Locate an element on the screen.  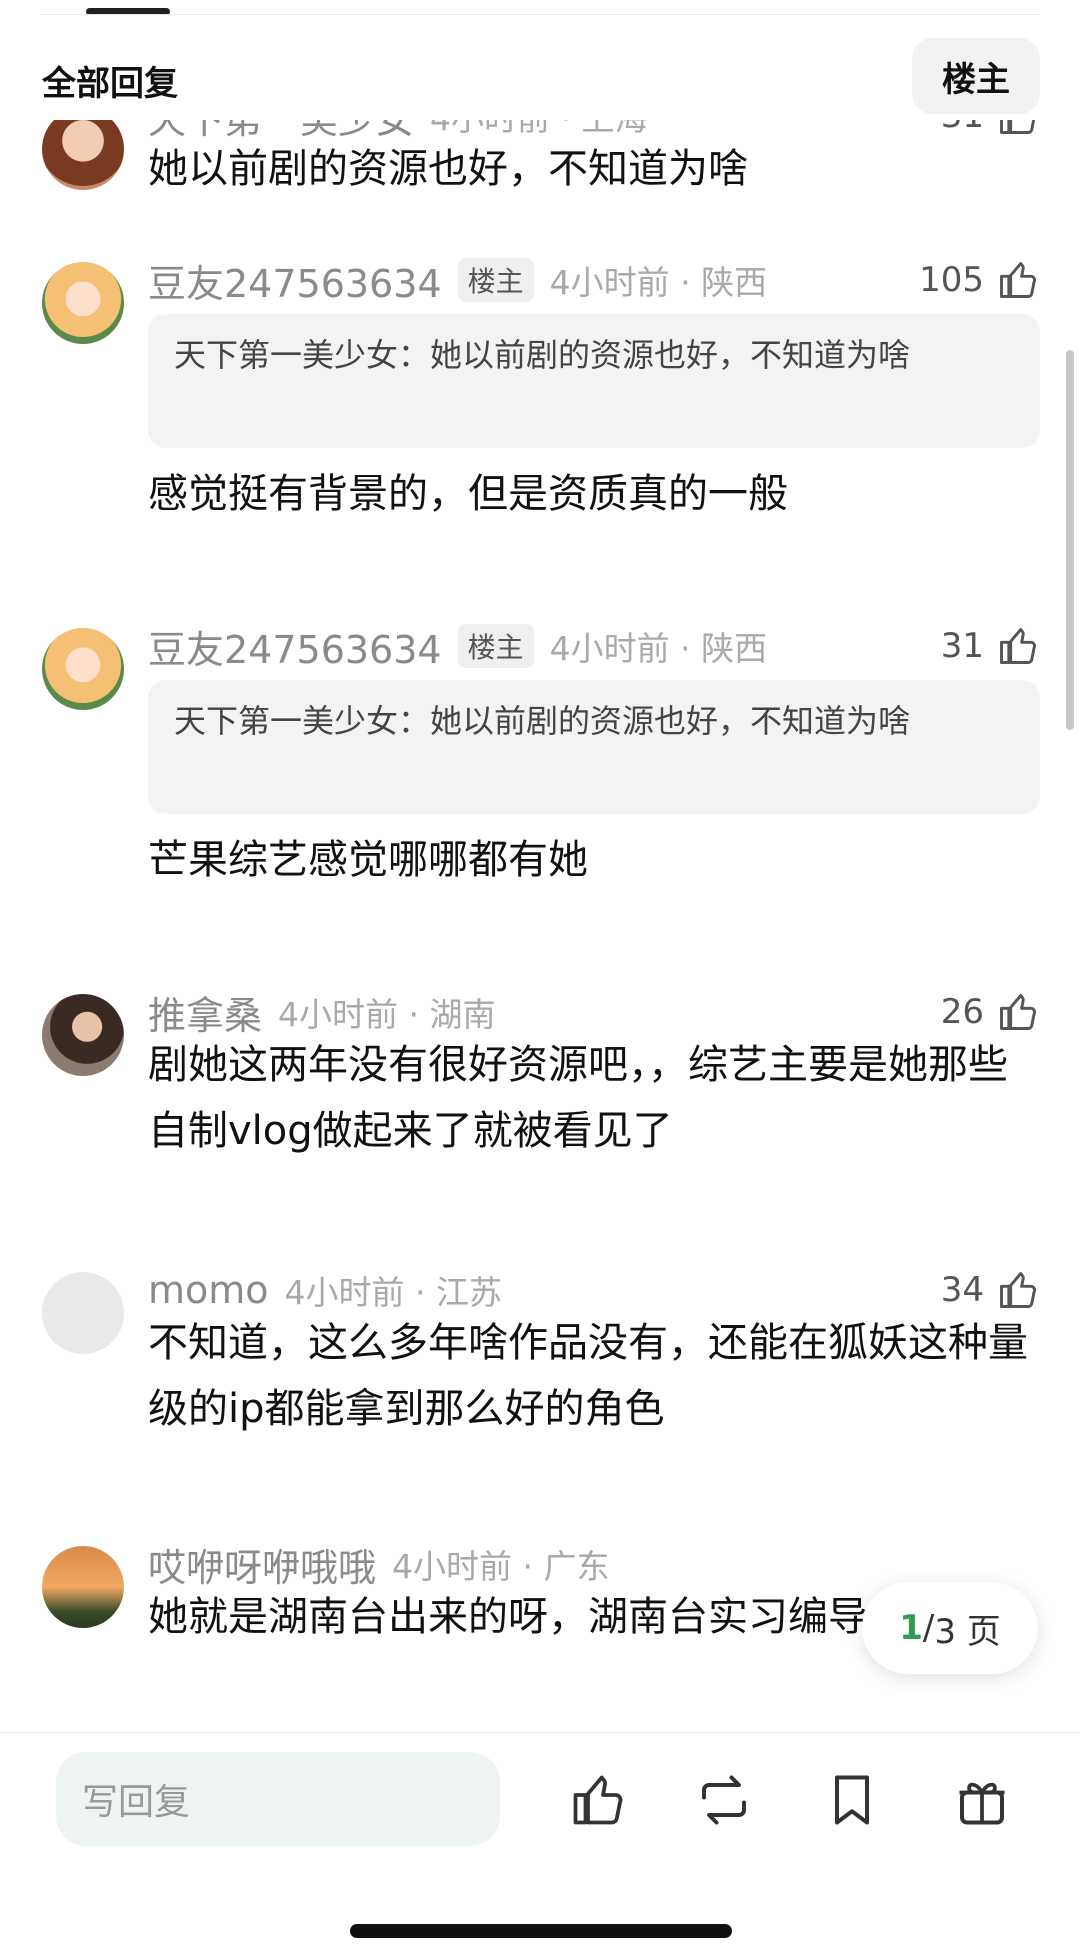
page-current: 1 is located at coordinates (911, 1628).